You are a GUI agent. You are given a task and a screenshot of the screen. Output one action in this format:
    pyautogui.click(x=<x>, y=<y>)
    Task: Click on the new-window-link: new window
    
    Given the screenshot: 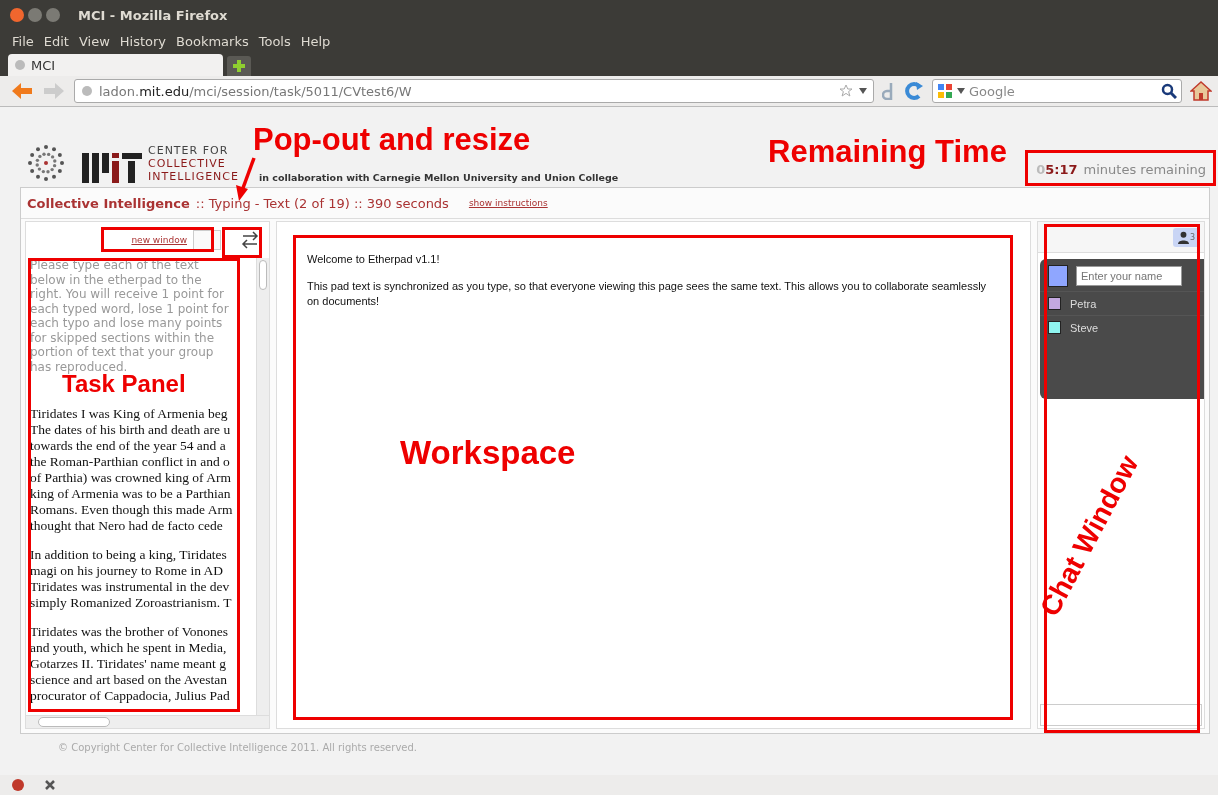 What is the action you would take?
    pyautogui.click(x=159, y=240)
    